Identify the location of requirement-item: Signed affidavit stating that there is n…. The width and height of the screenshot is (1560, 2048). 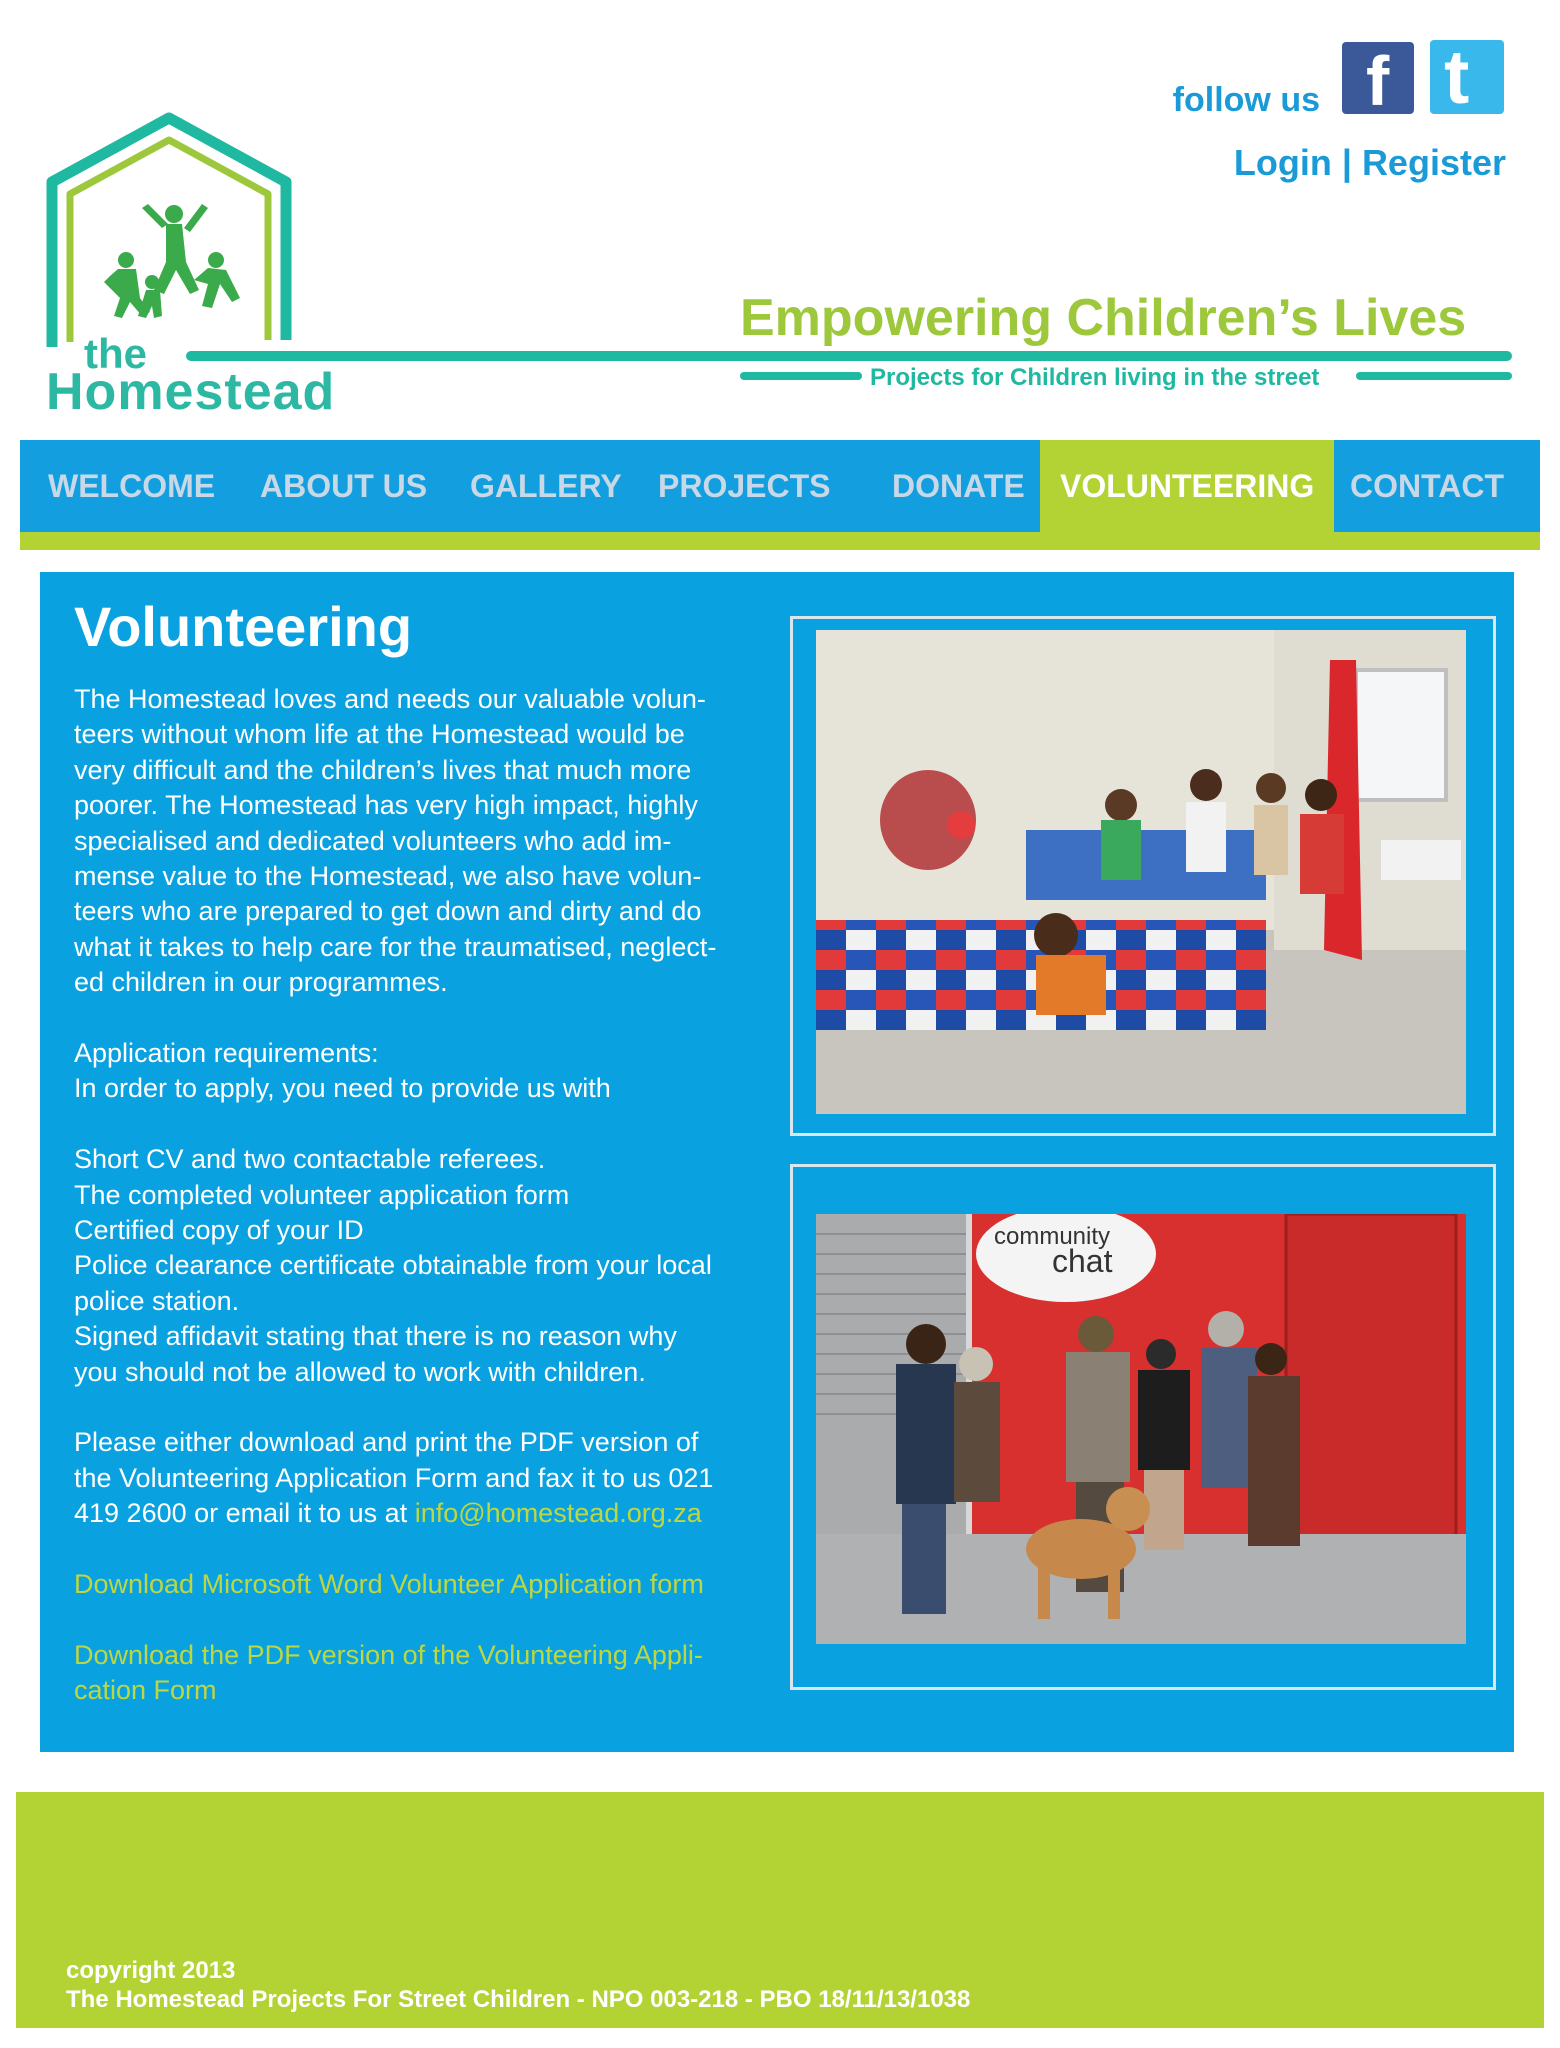
(375, 1336).